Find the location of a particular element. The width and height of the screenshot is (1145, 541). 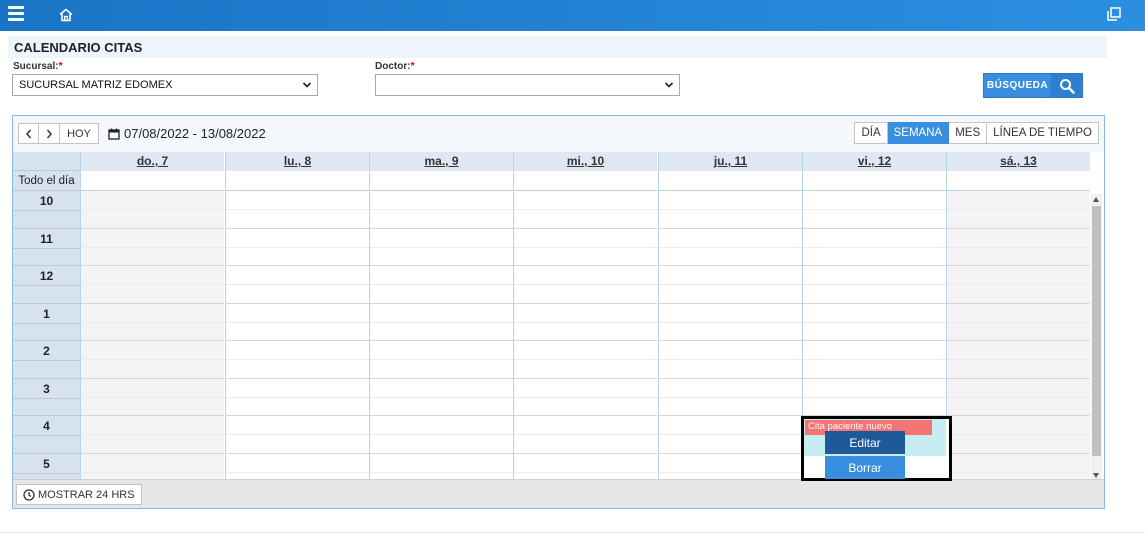

next-week-button is located at coordinates (49, 133).